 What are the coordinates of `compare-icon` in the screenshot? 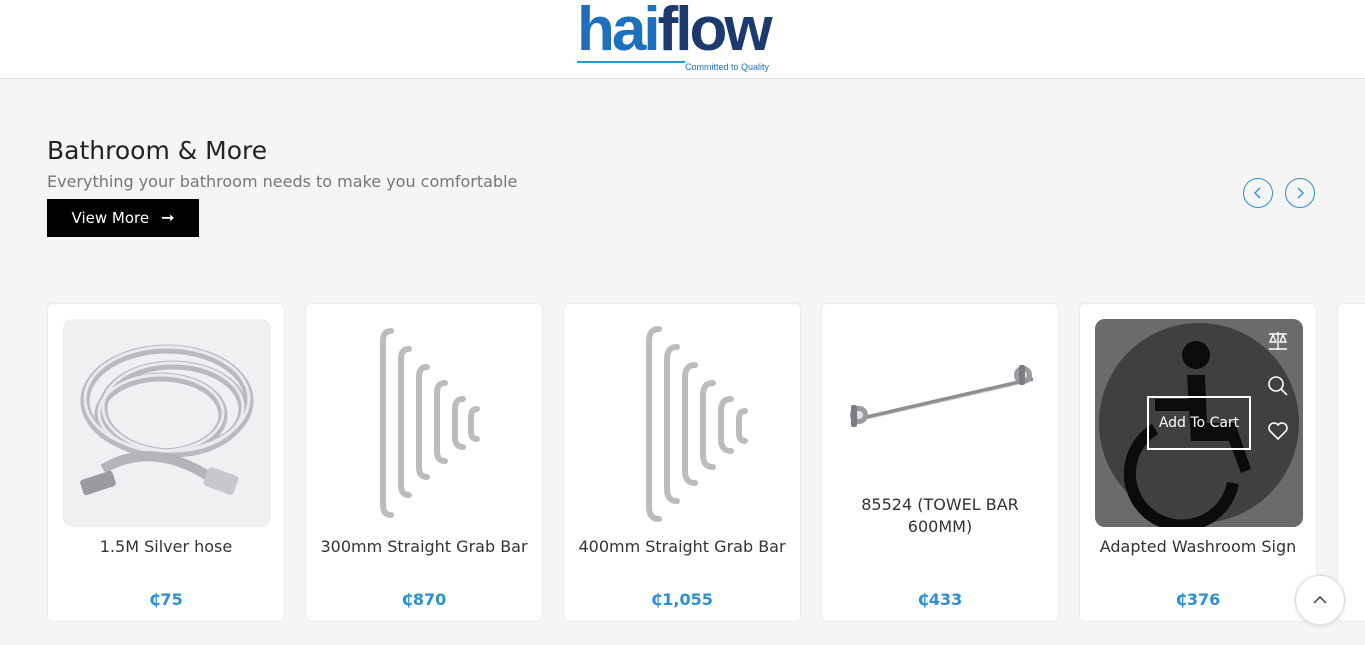 It's located at (1278, 341).